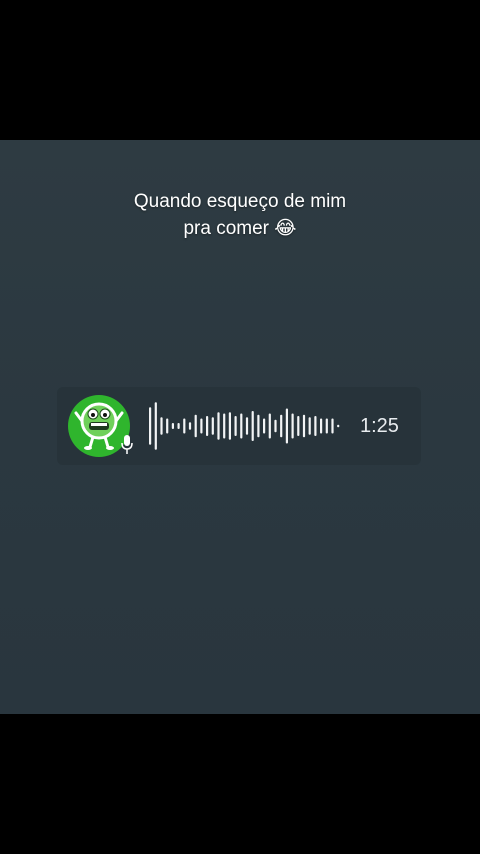  I want to click on voice-message-bubble: 1:25, so click(239, 426).